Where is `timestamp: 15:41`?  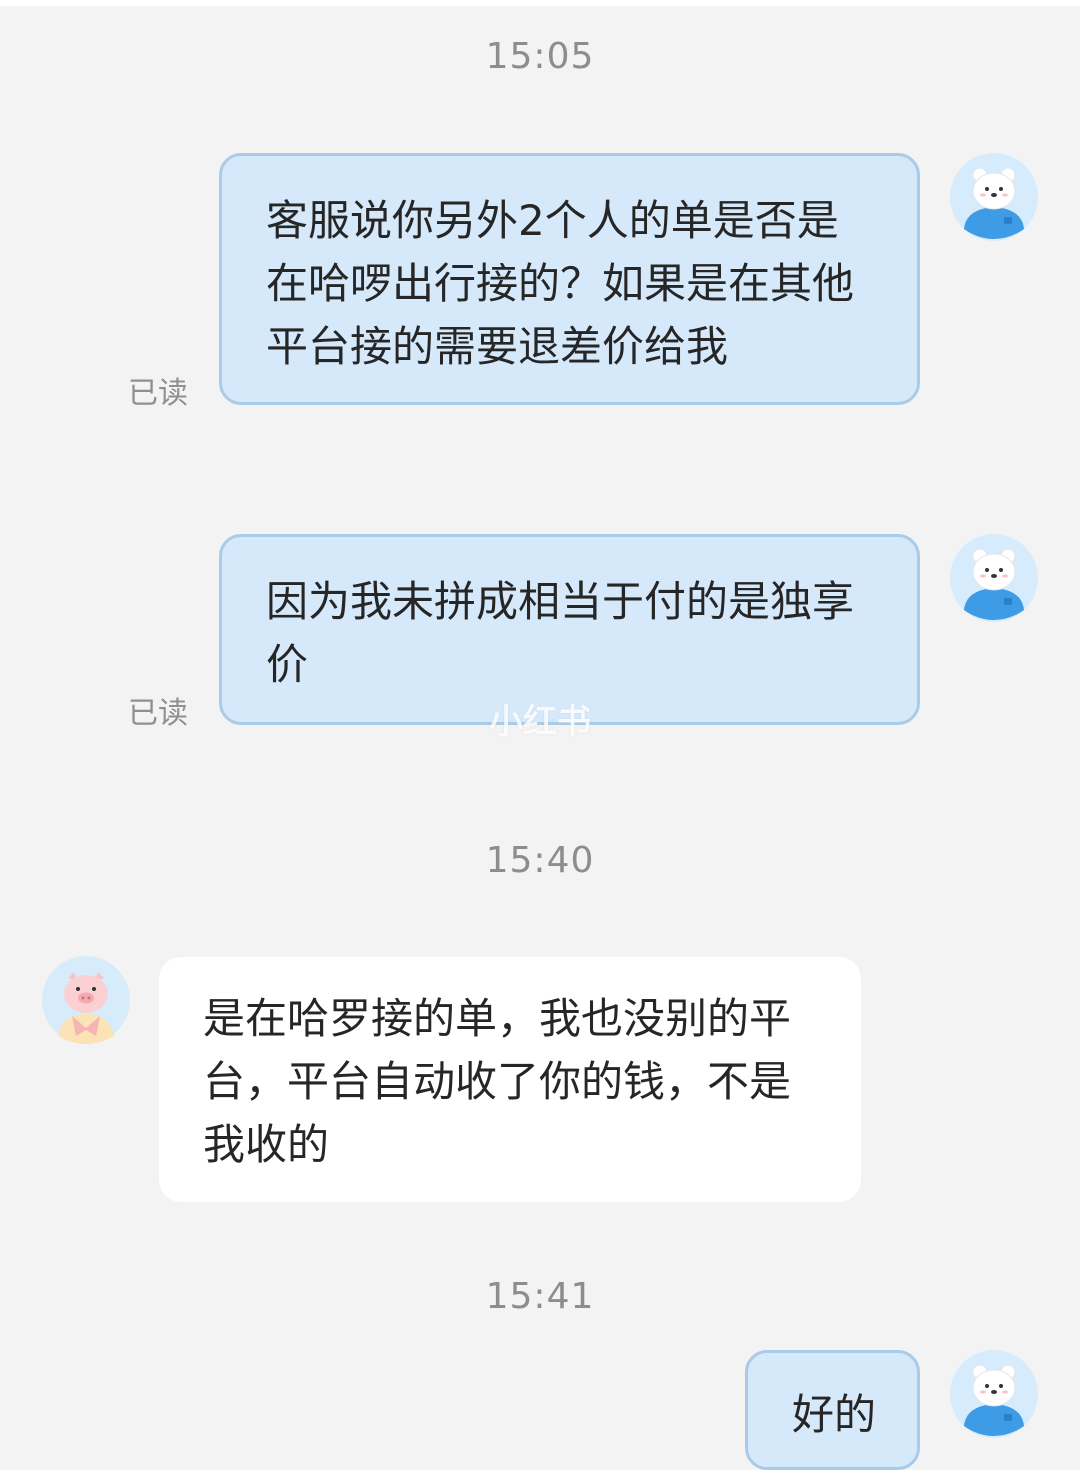
timestamp: 15:41 is located at coordinates (540, 1296).